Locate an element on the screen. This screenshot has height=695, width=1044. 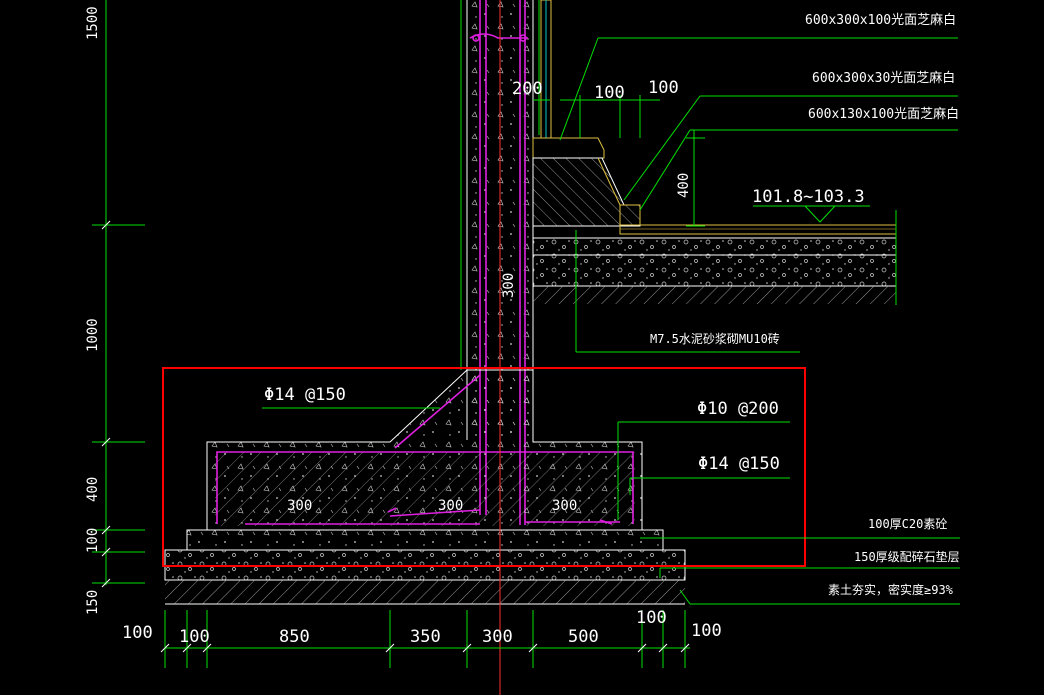
dim-wall-200: 200 is located at coordinates (527, 89).